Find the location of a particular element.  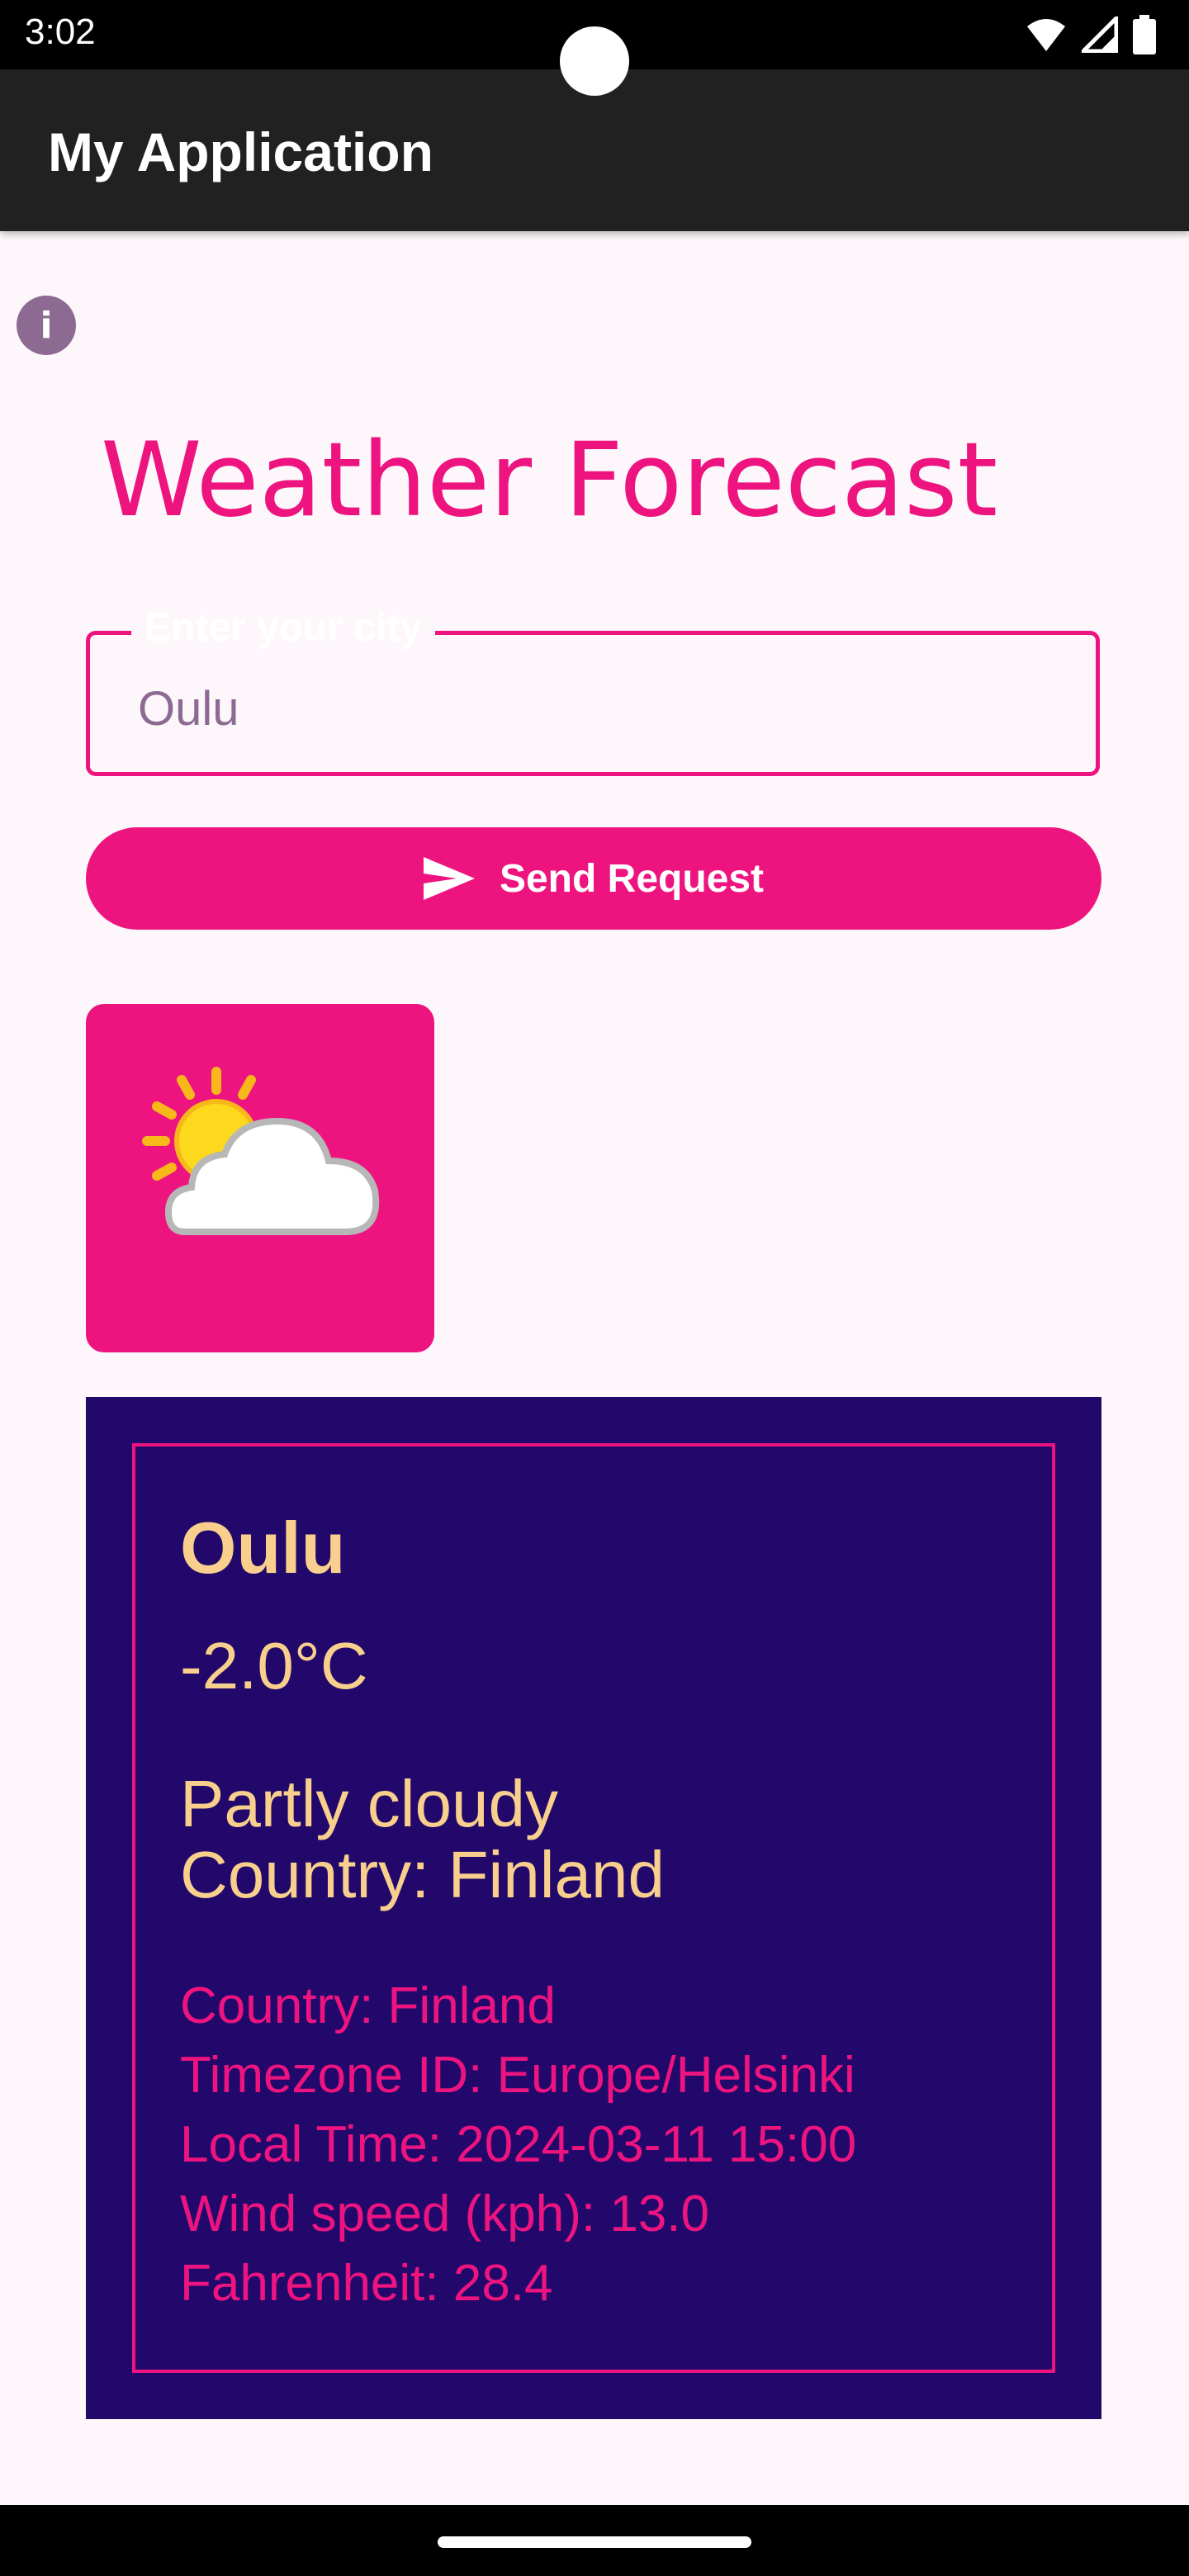

camera-cutout is located at coordinates (594, 61).